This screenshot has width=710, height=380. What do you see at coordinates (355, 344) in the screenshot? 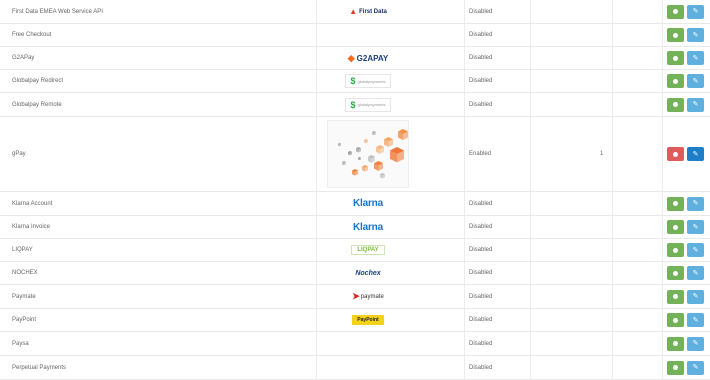
I see `table-row: Paysa Disabled ✎` at bounding box center [355, 344].